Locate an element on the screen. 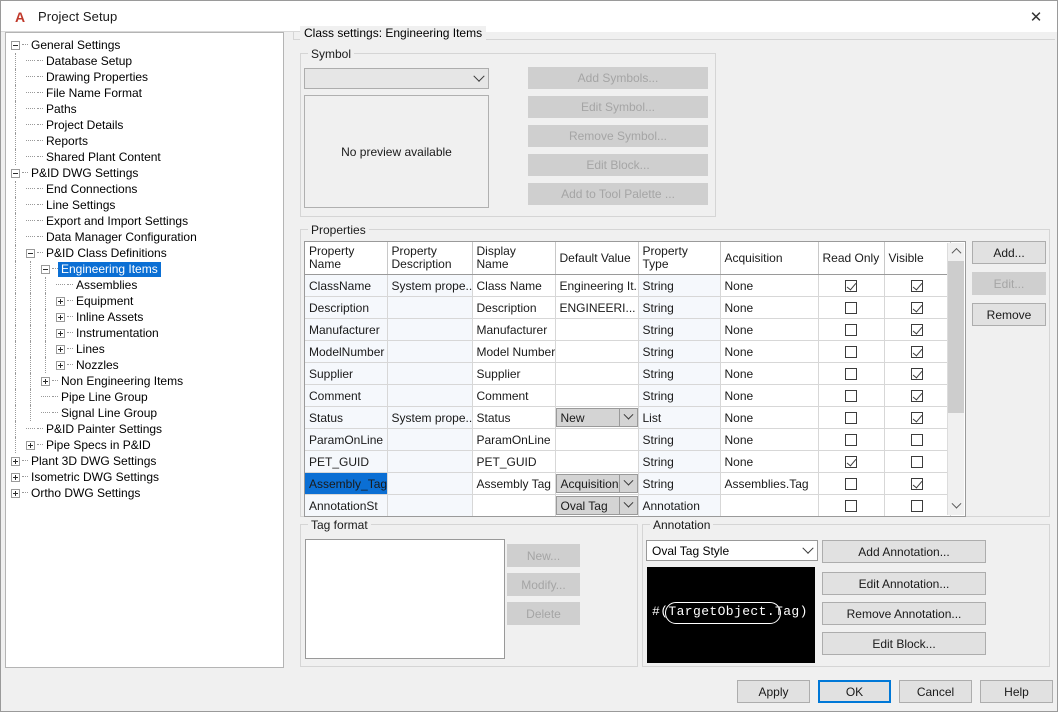  tree-item-data-manager-configuration: Data Manager Configuration is located at coordinates (144, 237).